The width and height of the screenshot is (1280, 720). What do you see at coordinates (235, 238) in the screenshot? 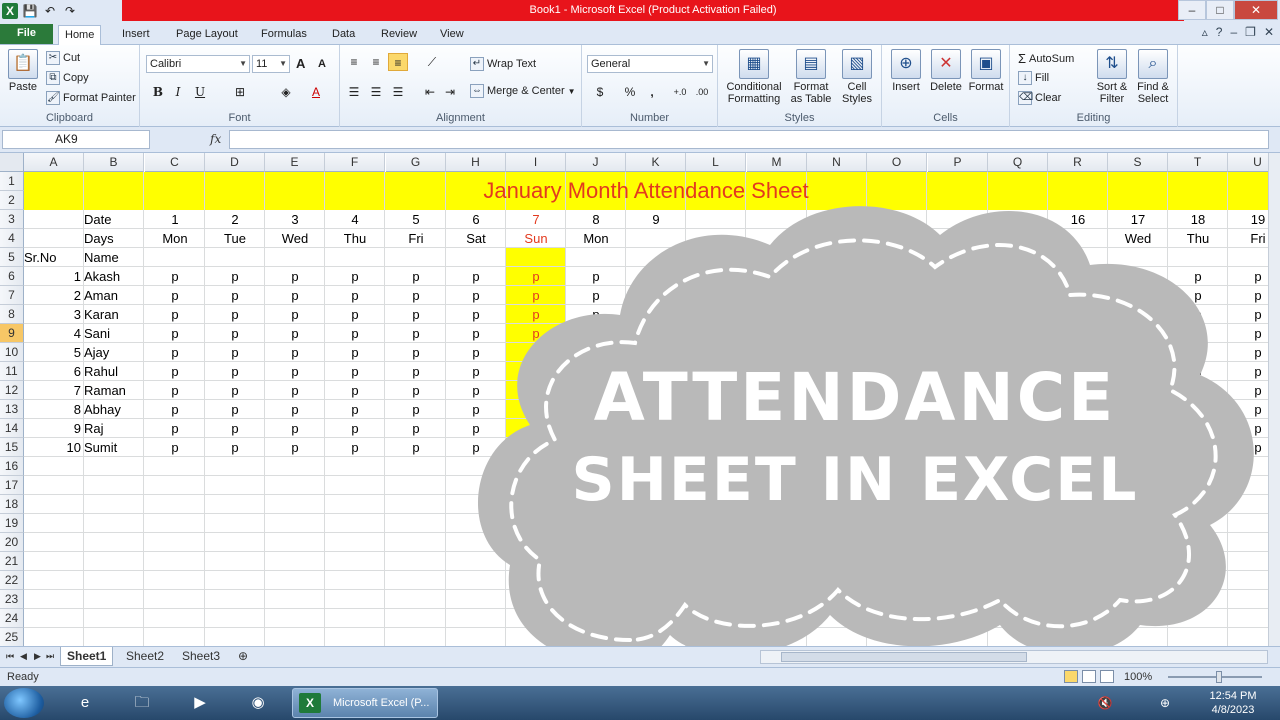
I see `day-cell: Tue` at bounding box center [235, 238].